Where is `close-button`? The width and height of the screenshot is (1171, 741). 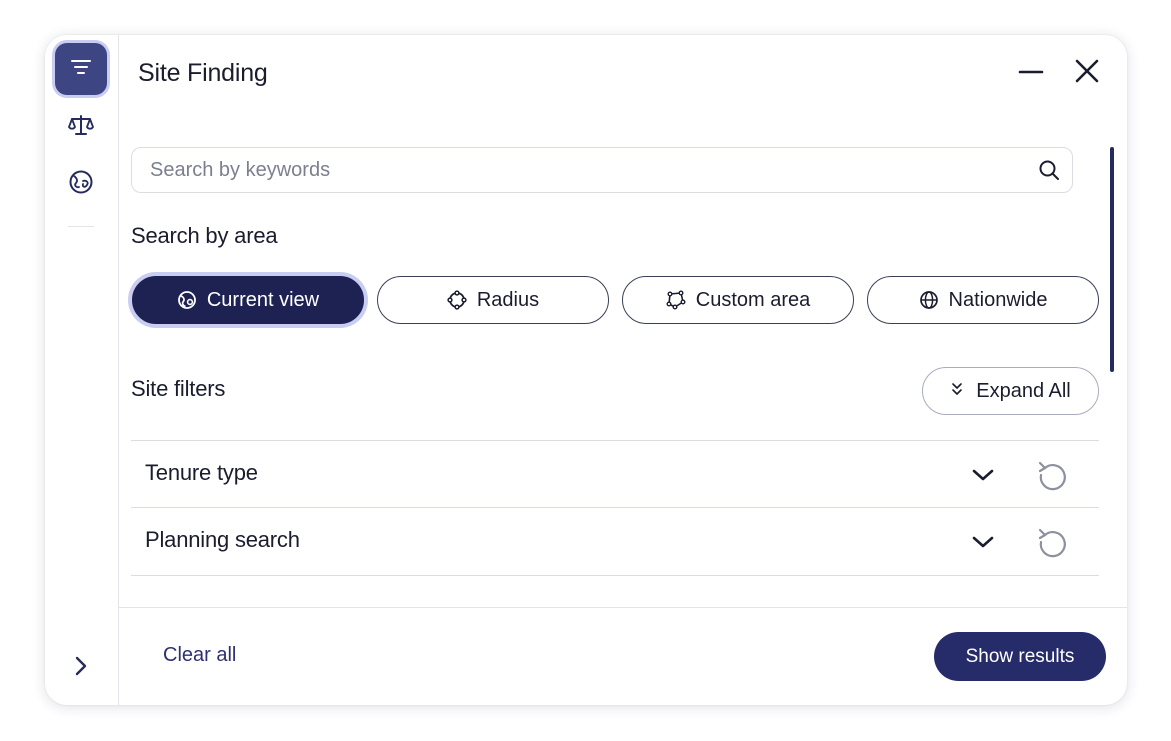
close-button is located at coordinates (1087, 73).